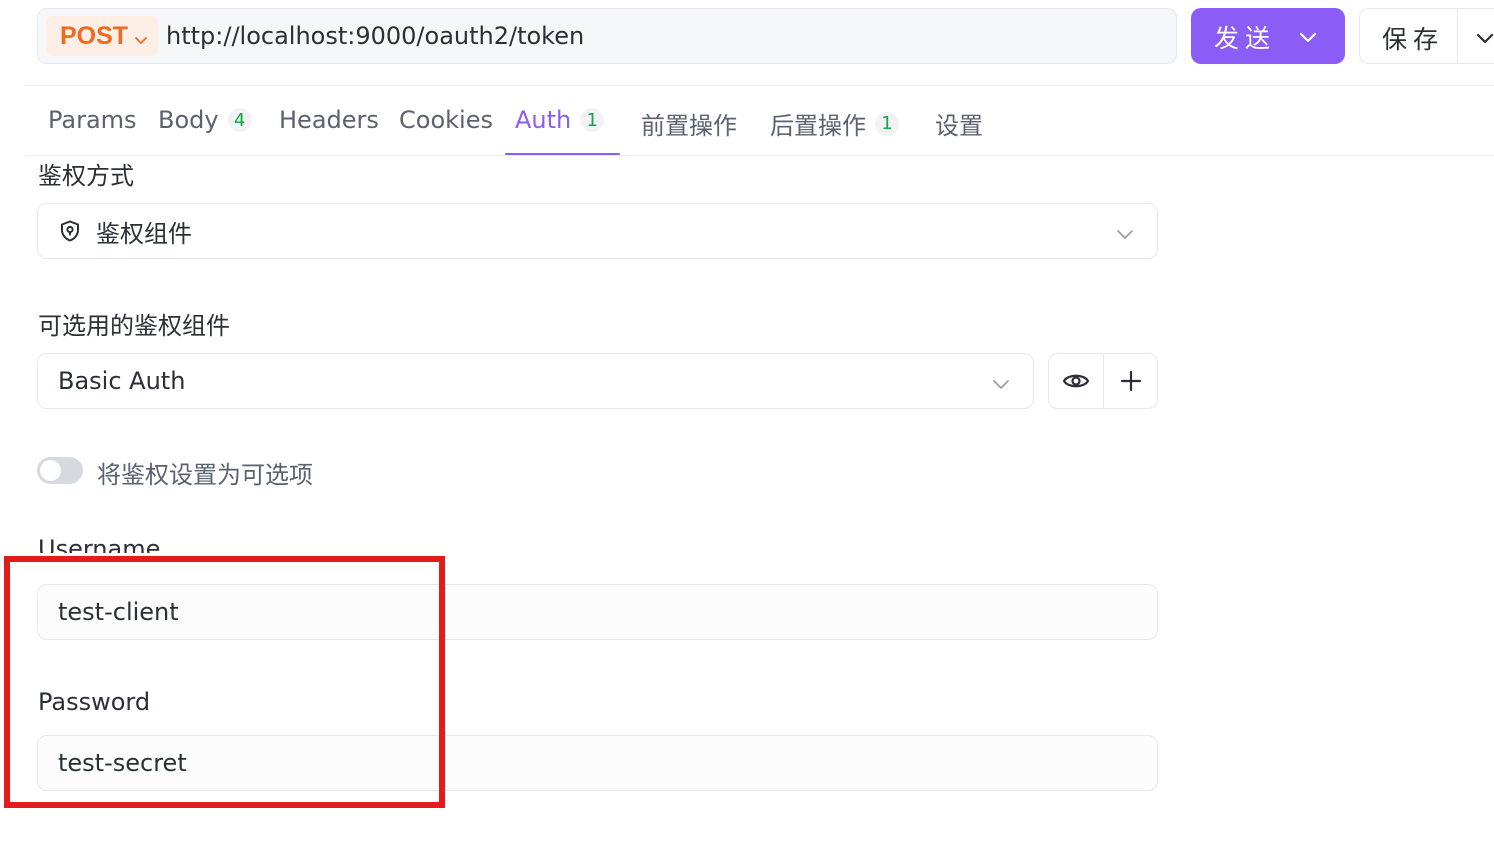 The image size is (1494, 857). I want to click on method-label: POST, so click(94, 35).